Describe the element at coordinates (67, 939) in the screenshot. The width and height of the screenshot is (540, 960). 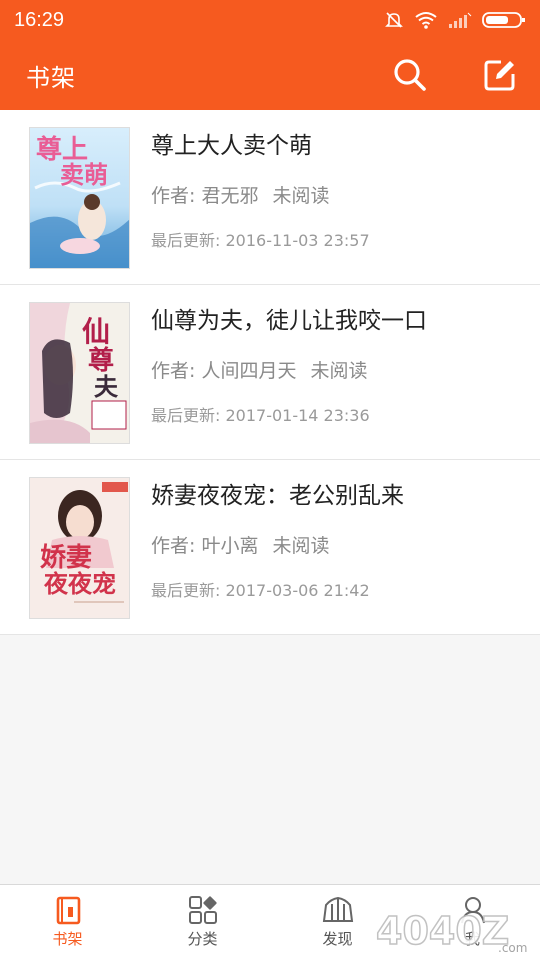
I see `nav-label: 书架` at that location.